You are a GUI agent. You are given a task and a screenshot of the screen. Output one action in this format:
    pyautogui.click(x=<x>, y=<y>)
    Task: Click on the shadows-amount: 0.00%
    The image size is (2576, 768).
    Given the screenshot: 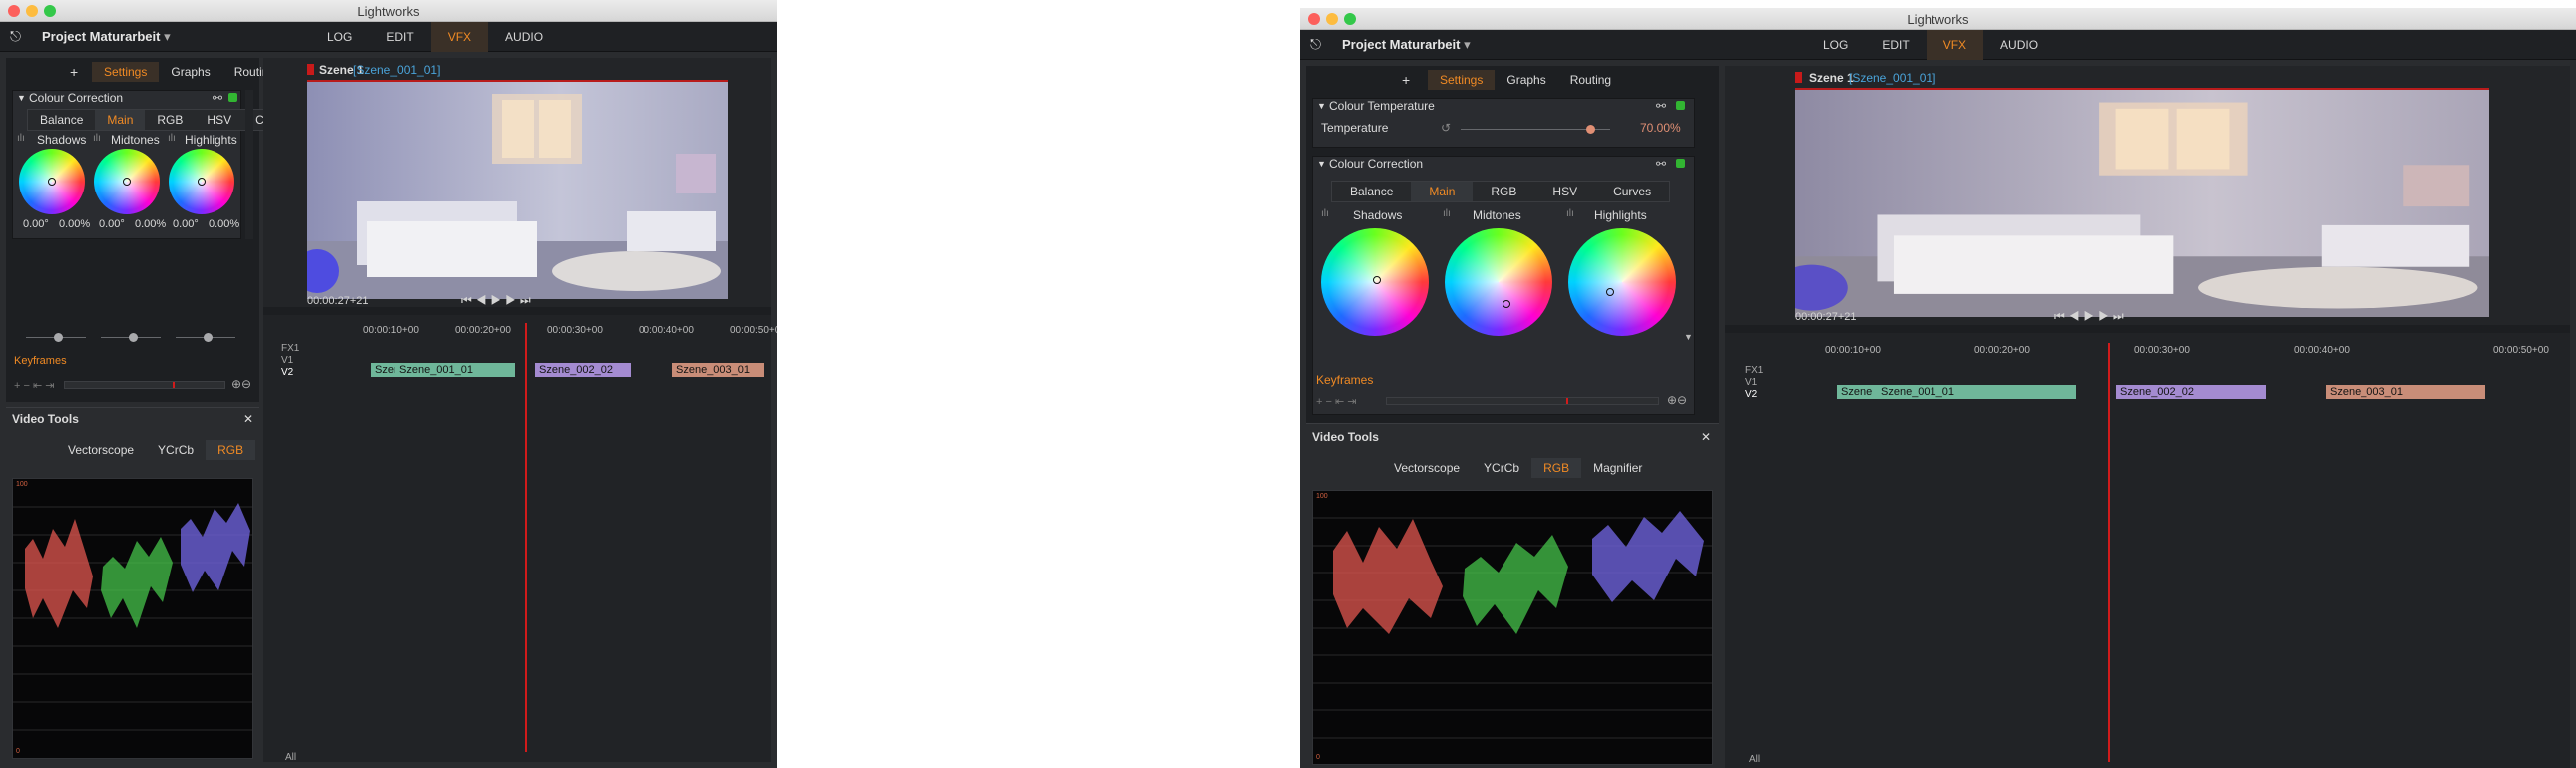 What is the action you would take?
    pyautogui.click(x=74, y=224)
    